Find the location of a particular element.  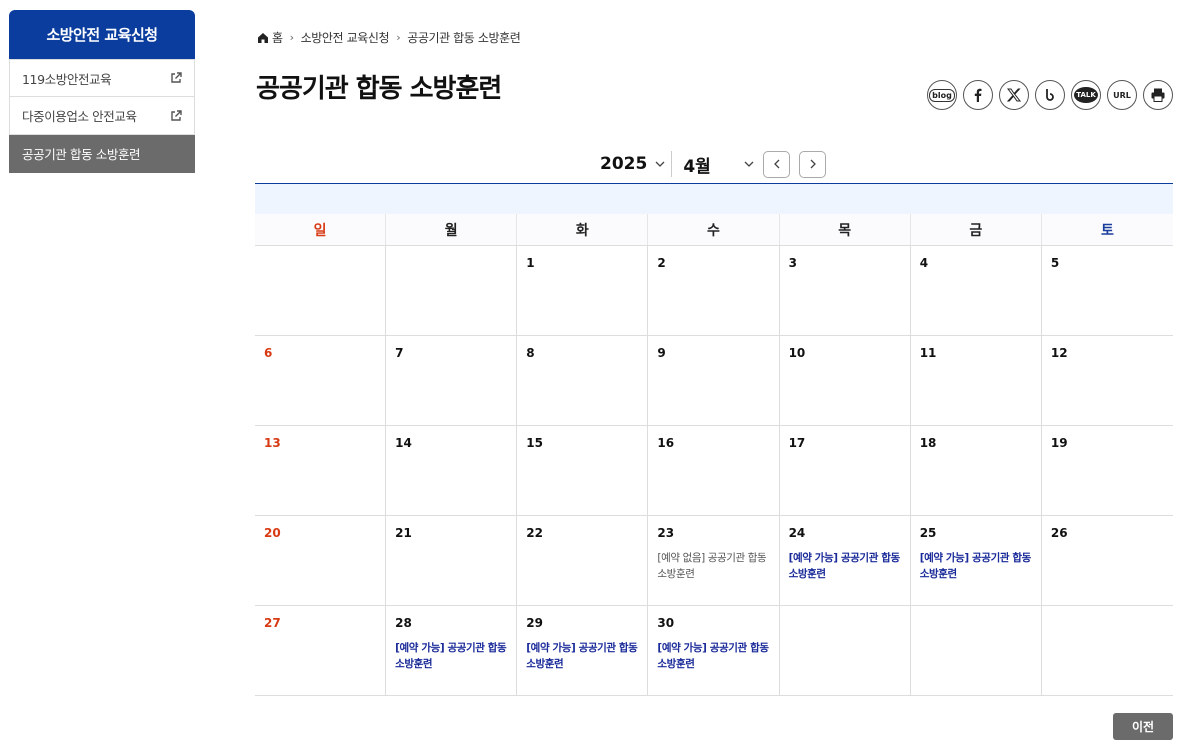

calendar-day-cell: 22 is located at coordinates (583, 561).